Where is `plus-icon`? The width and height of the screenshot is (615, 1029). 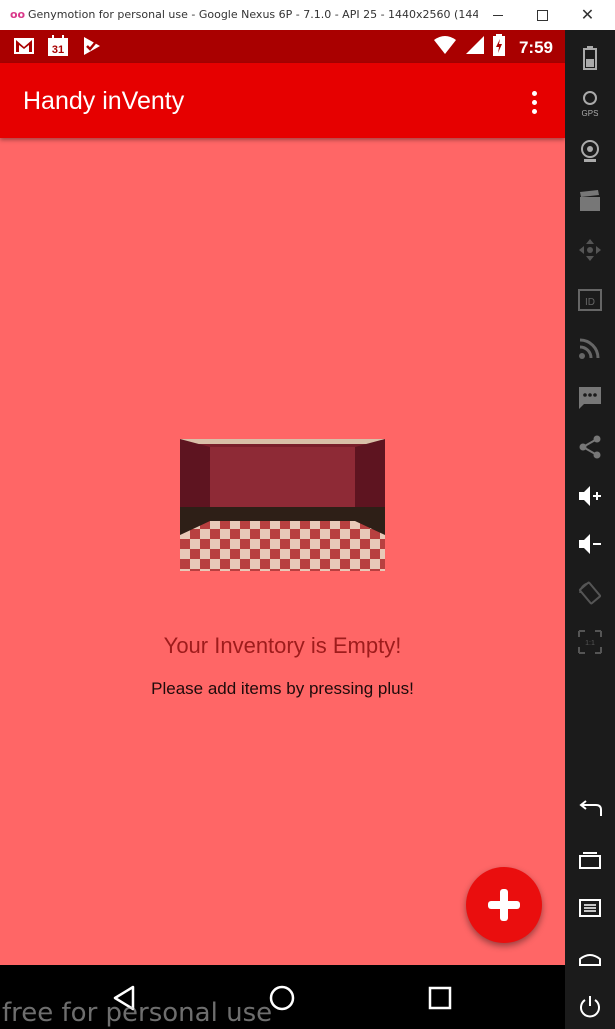
plus-icon is located at coordinates (504, 905).